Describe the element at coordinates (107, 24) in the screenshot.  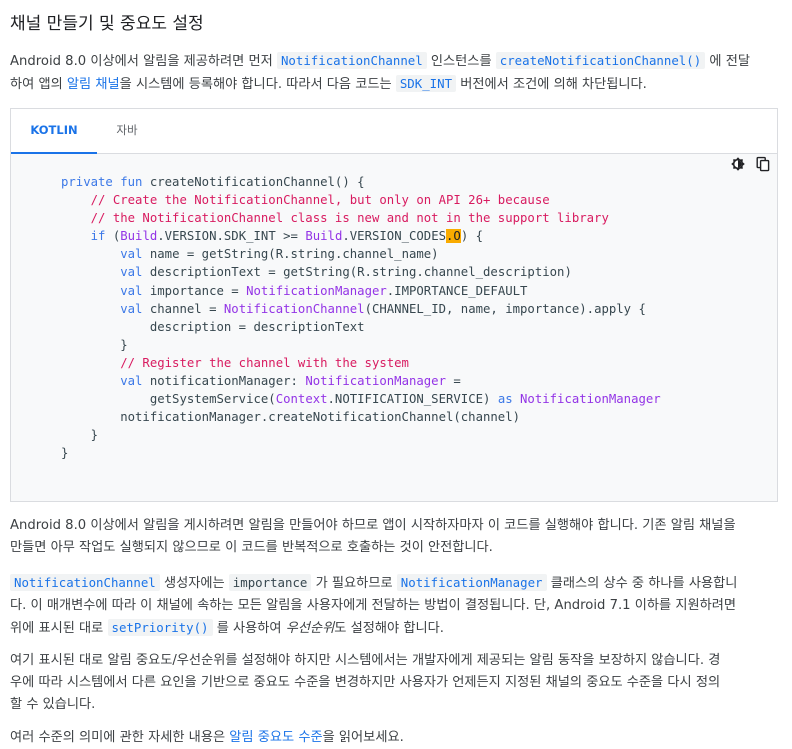
I see `page-title: 채널 만들기 및 중요도 설정` at that location.